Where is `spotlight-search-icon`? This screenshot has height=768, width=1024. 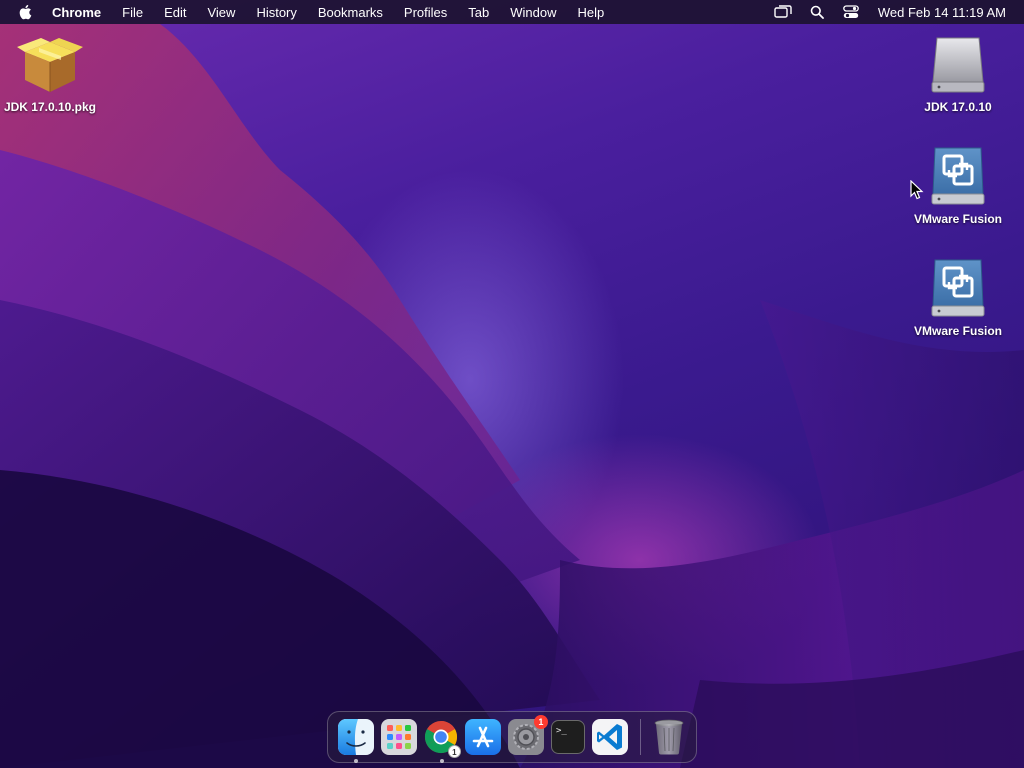 spotlight-search-icon is located at coordinates (817, 12).